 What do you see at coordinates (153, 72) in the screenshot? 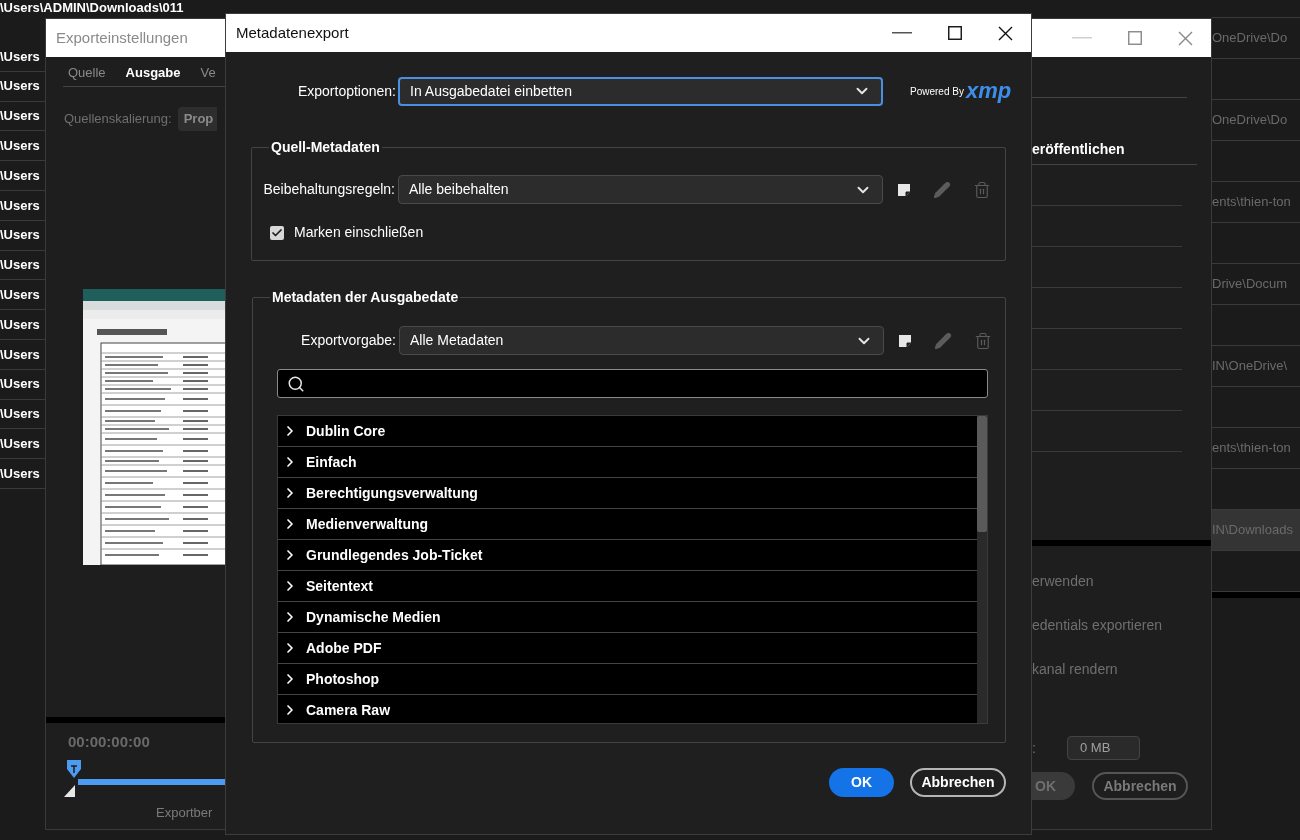
I see `tab: Ausgabe` at bounding box center [153, 72].